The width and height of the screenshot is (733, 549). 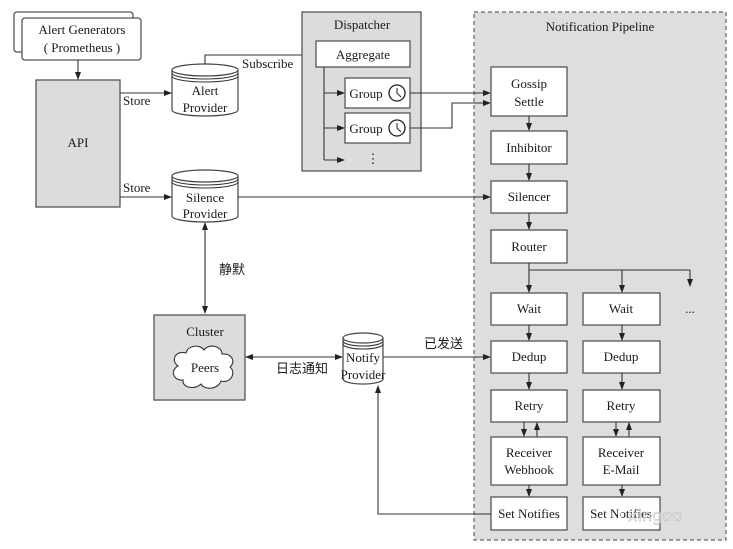 What do you see at coordinates (655, 515) in the screenshot?
I see `watermark-text: xingoo` at bounding box center [655, 515].